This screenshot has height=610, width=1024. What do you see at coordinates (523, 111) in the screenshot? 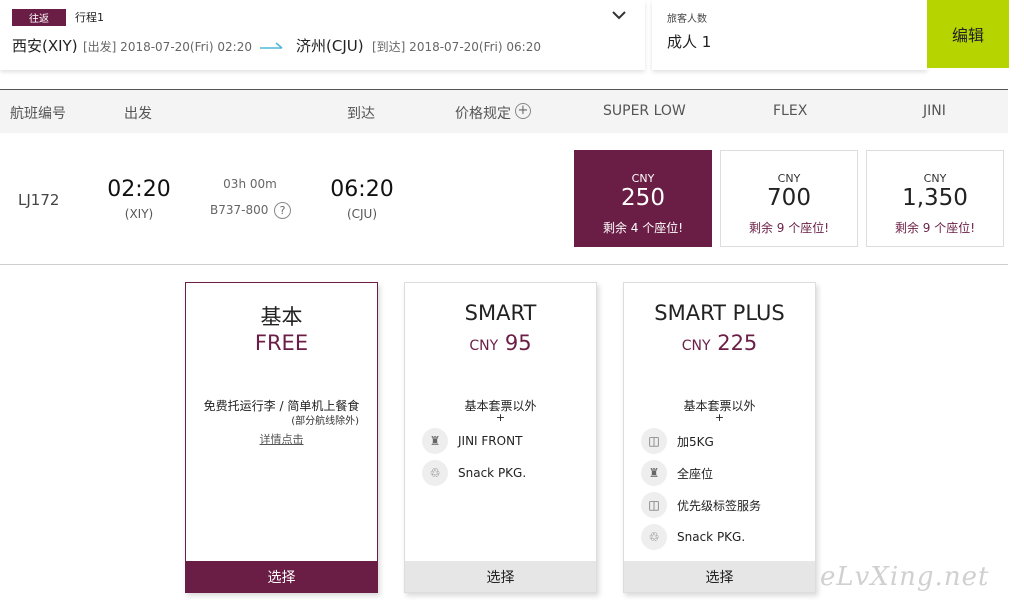
I see `fare-rules-plus-icon: +` at bounding box center [523, 111].